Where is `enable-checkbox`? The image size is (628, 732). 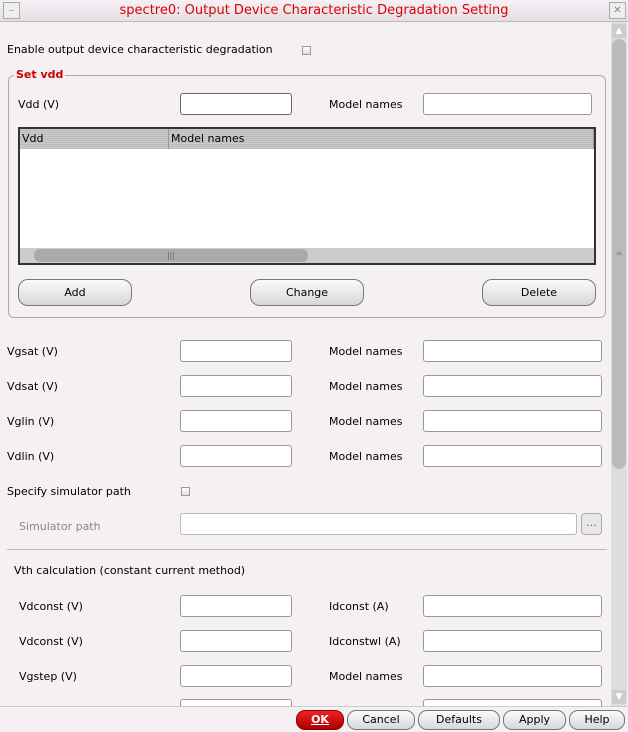 enable-checkbox is located at coordinates (306, 50).